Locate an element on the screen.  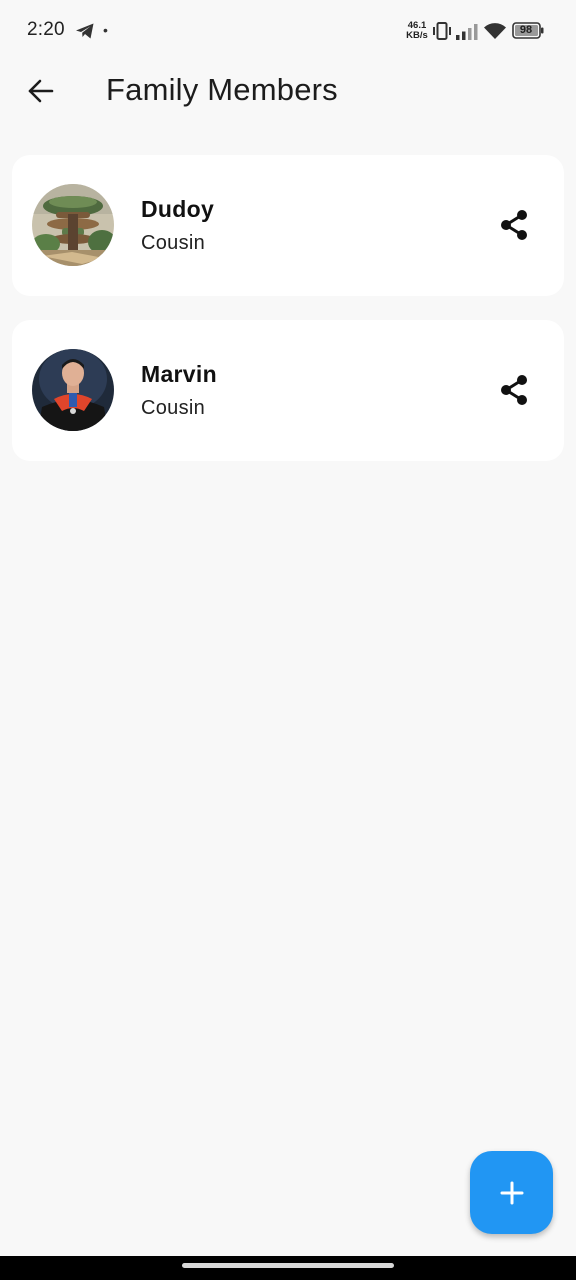
network-speed: 46.1 KB/s is located at coordinates (417, 31).